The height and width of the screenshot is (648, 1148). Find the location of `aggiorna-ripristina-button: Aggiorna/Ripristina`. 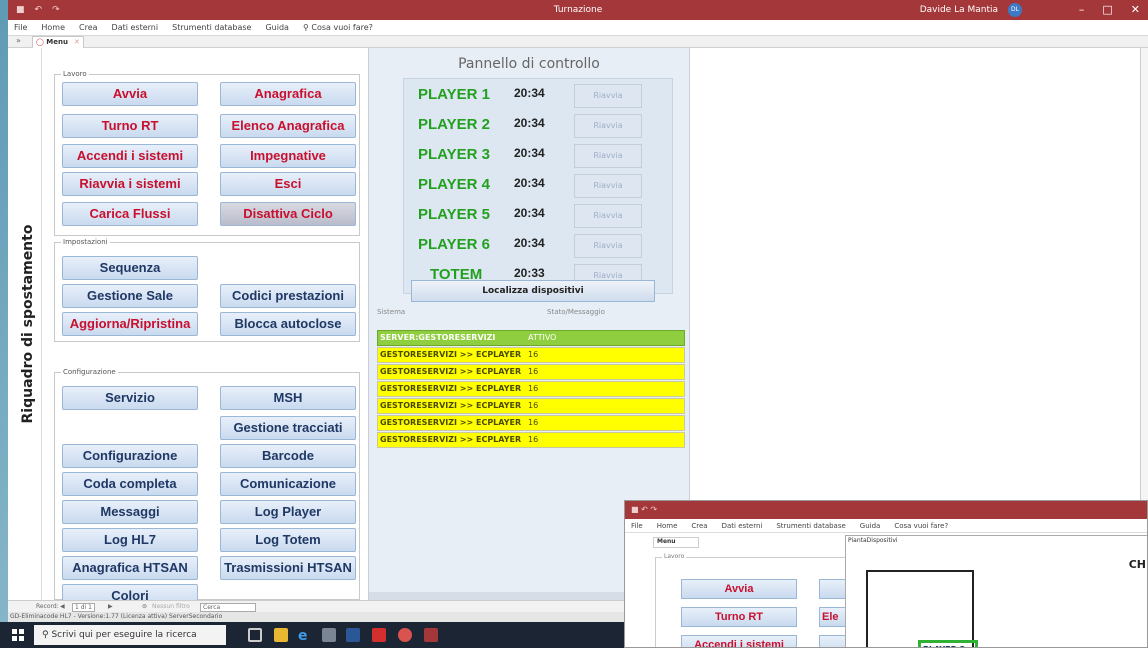

aggiorna-ripristina-button: Aggiorna/Ripristina is located at coordinates (130, 324).